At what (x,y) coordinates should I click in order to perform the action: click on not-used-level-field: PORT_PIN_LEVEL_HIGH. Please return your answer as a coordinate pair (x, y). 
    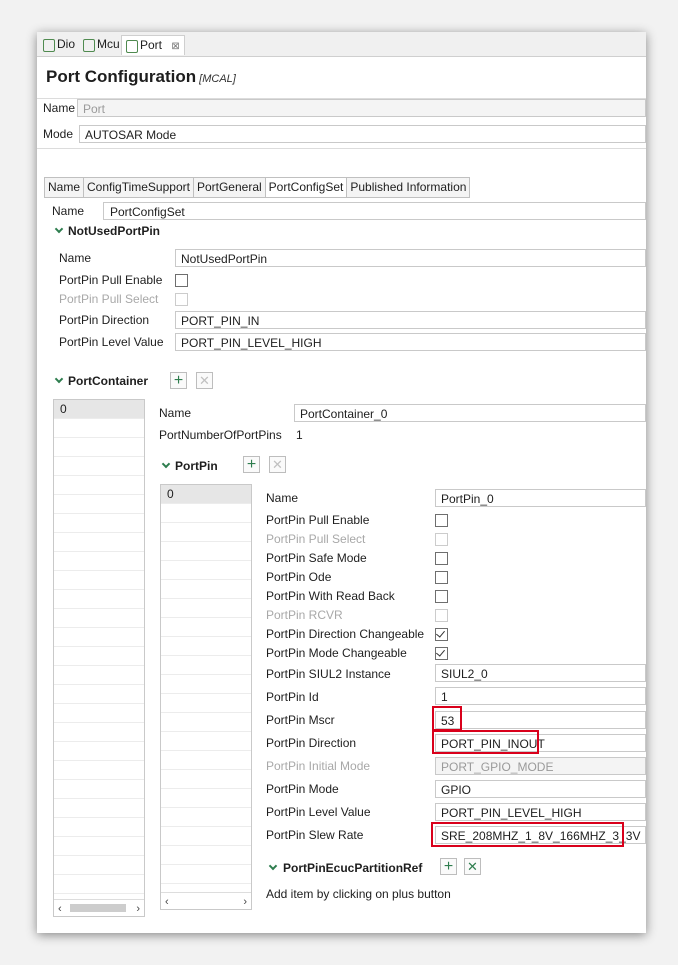
    Looking at the image, I should click on (410, 342).